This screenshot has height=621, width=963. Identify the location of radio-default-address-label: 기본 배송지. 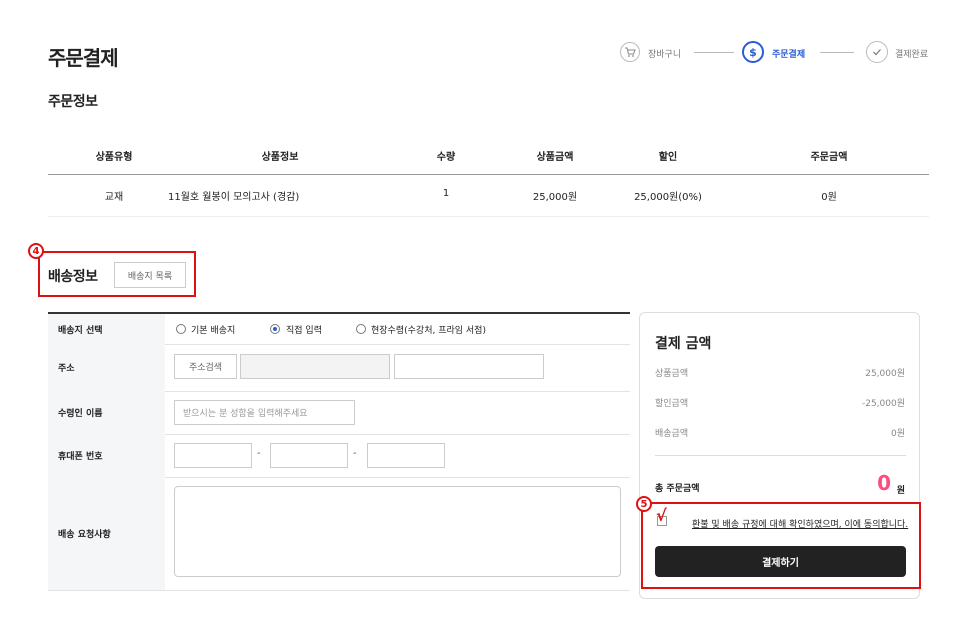
(213, 331).